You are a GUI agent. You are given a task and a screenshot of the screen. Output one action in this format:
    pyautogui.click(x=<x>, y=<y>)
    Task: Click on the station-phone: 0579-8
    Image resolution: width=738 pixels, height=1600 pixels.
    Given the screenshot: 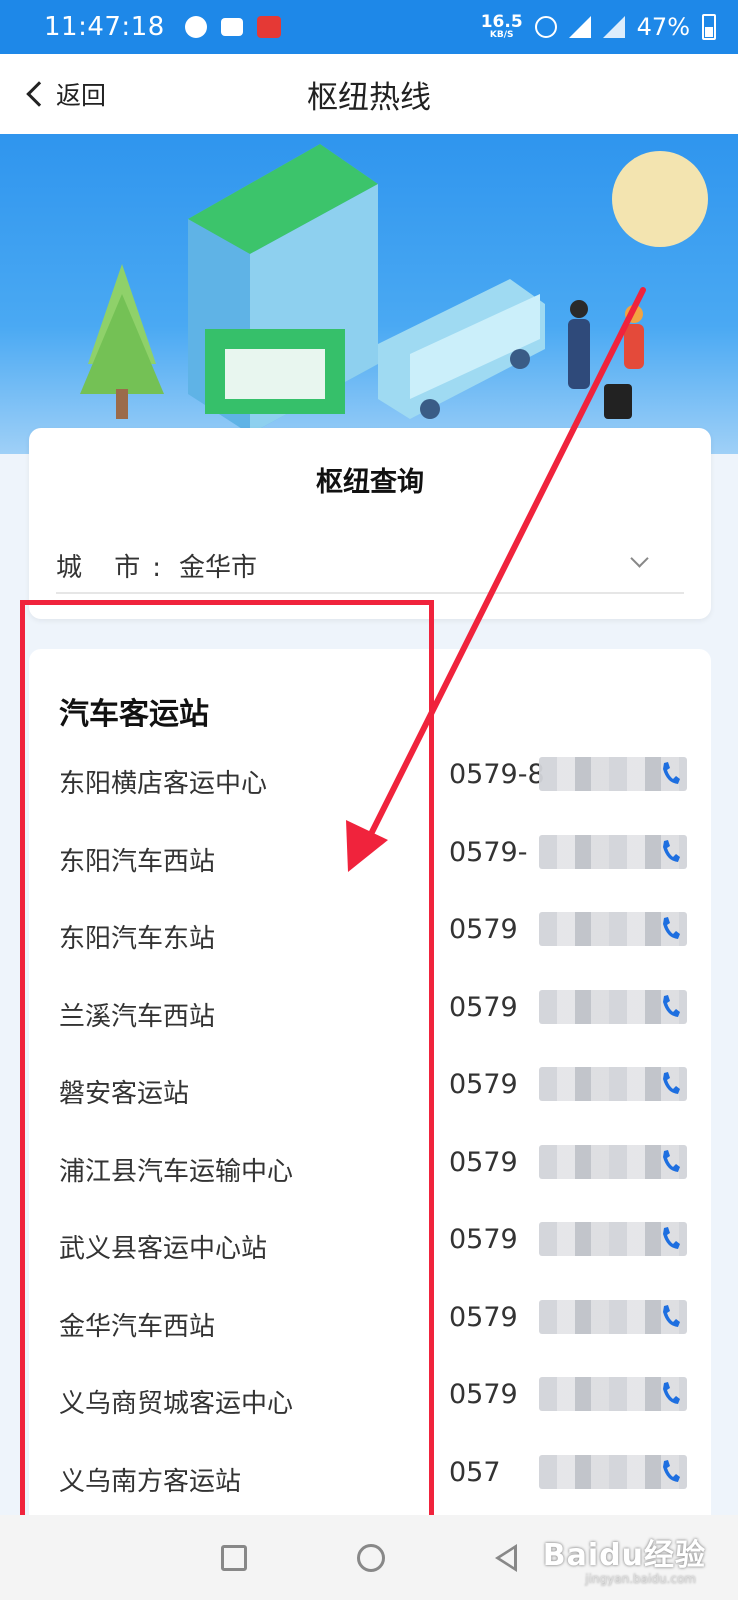 What is the action you would take?
    pyautogui.click(x=497, y=774)
    